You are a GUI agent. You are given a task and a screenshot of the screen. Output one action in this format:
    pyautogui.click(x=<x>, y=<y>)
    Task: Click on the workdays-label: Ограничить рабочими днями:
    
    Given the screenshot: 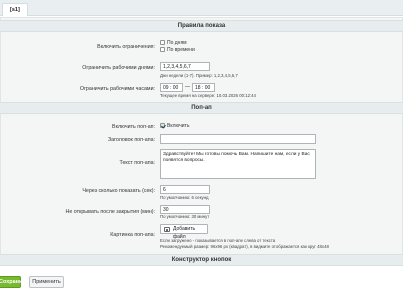 What is the action you would take?
    pyautogui.click(x=118, y=68)
    